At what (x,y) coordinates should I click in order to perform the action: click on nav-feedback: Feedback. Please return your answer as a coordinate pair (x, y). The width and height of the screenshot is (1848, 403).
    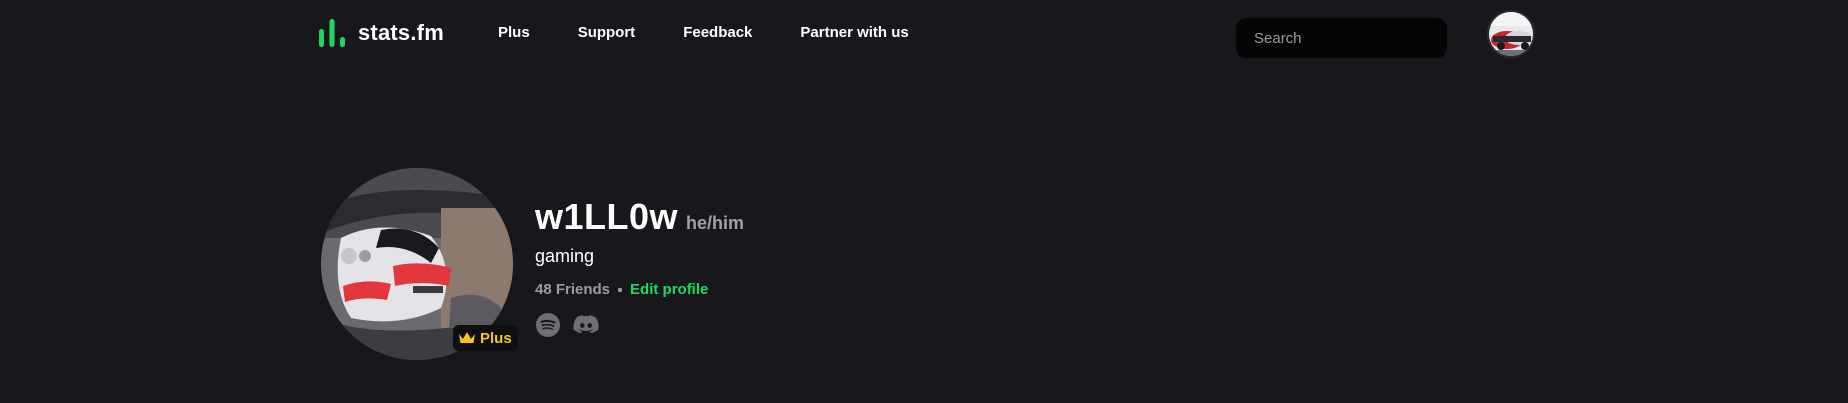
    Looking at the image, I should click on (717, 32).